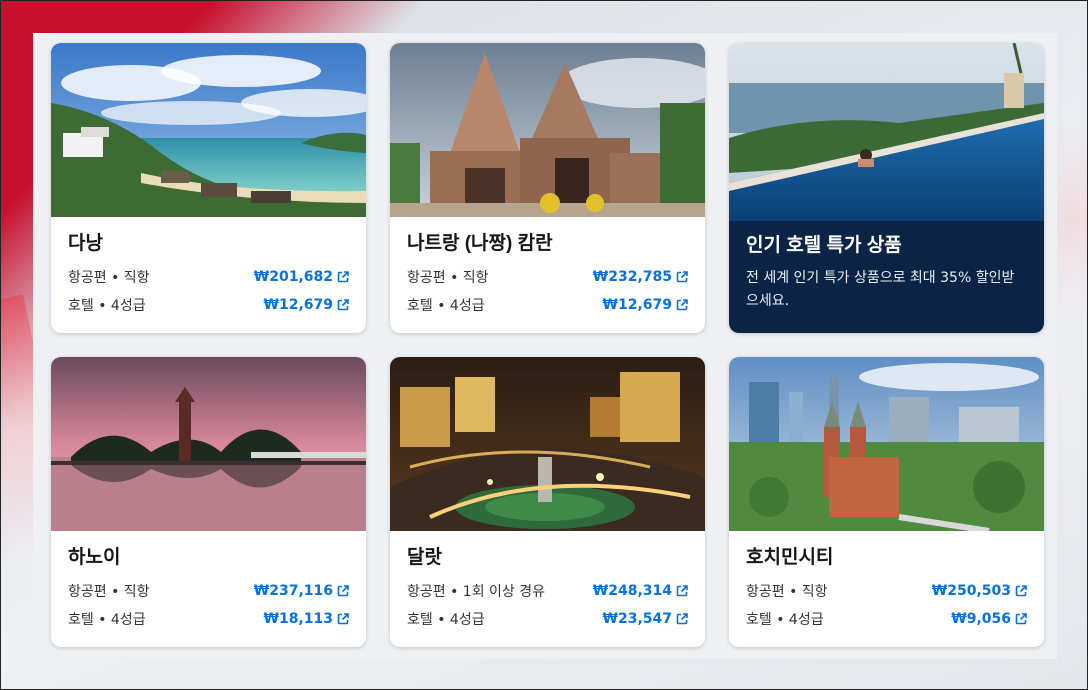 The width and height of the screenshot is (1088, 690). I want to click on hotel-price-link: ₩18,113, so click(306, 619).